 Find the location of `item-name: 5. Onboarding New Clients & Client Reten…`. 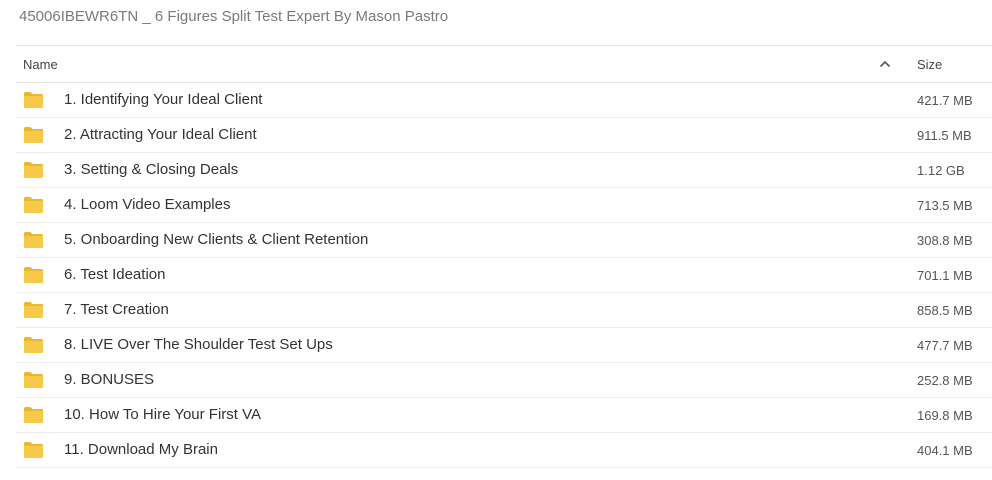

item-name: 5. Onboarding New Clients & Client Reten… is located at coordinates (216, 239).